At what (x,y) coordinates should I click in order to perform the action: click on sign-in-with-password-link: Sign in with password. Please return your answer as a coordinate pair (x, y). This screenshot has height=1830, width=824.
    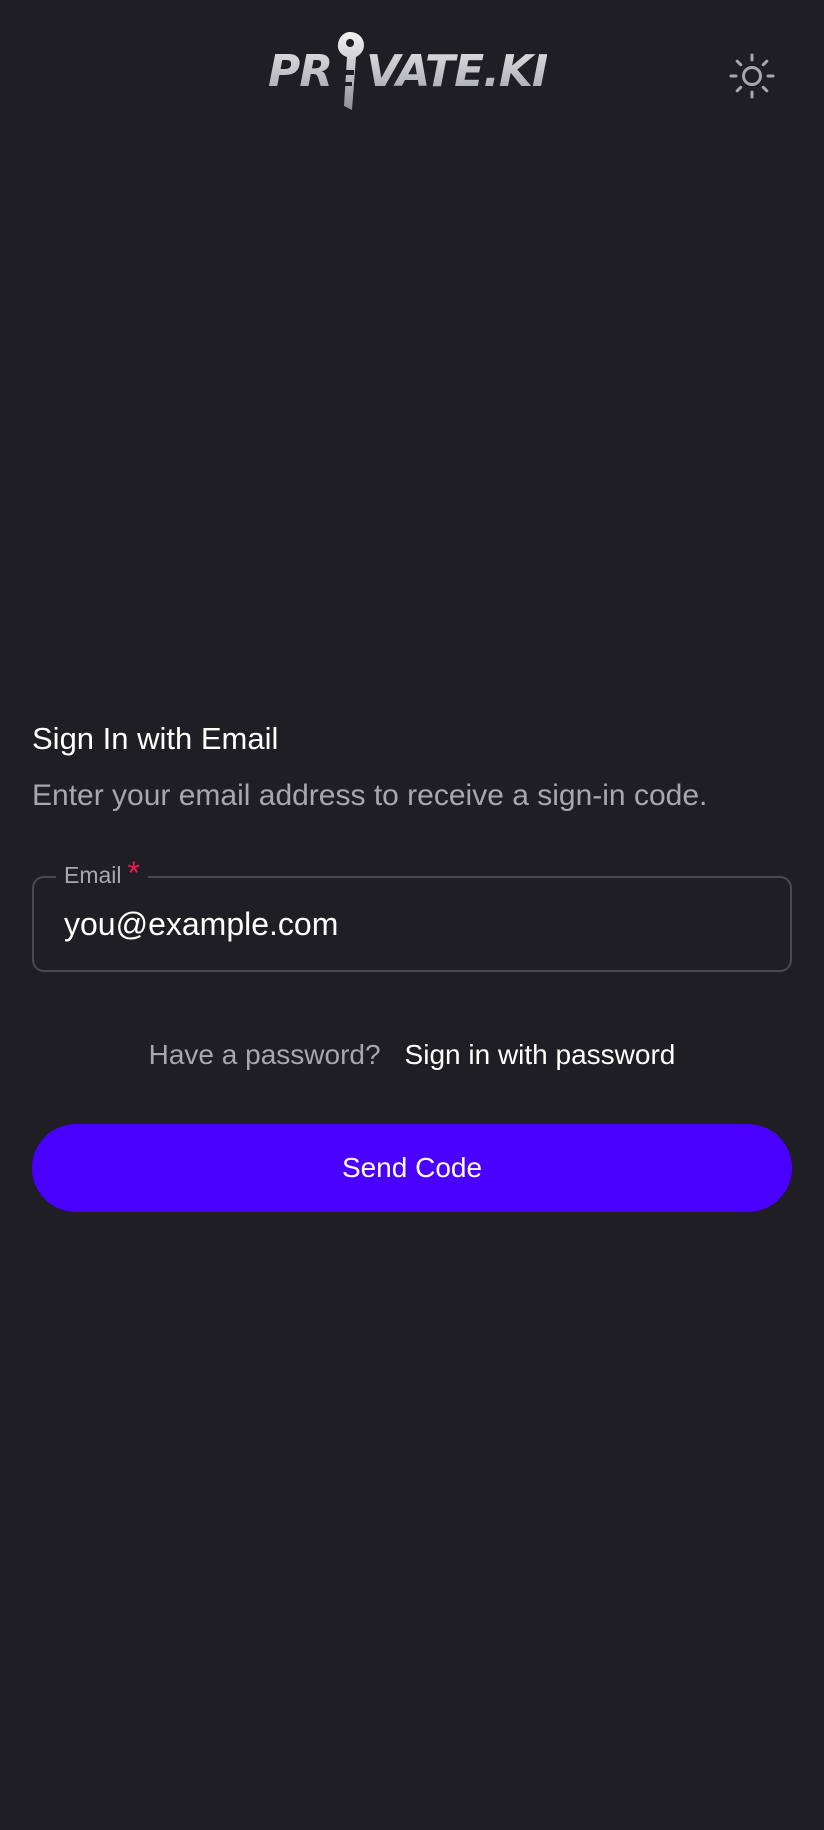
    Looking at the image, I should click on (540, 1055).